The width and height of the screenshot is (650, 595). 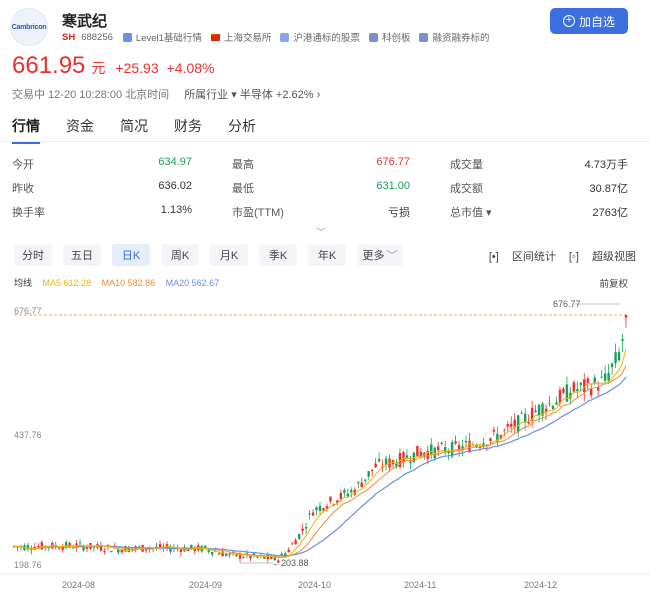 What do you see at coordinates (325, 141) in the screenshot?
I see `tab-divider` at bounding box center [325, 141].